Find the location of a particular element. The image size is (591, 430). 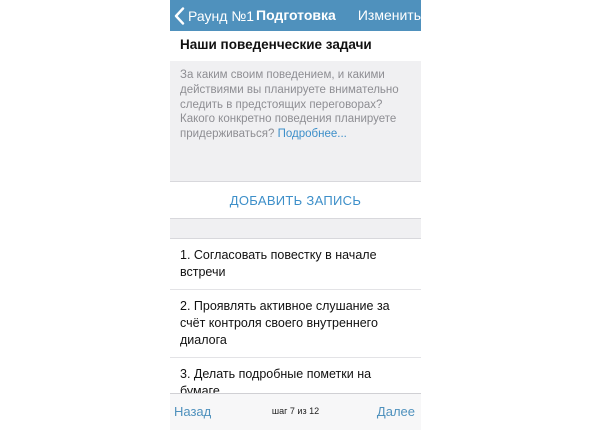

navigation-bar: Раунд №1 Подготовка Изменить is located at coordinates (295, 15).